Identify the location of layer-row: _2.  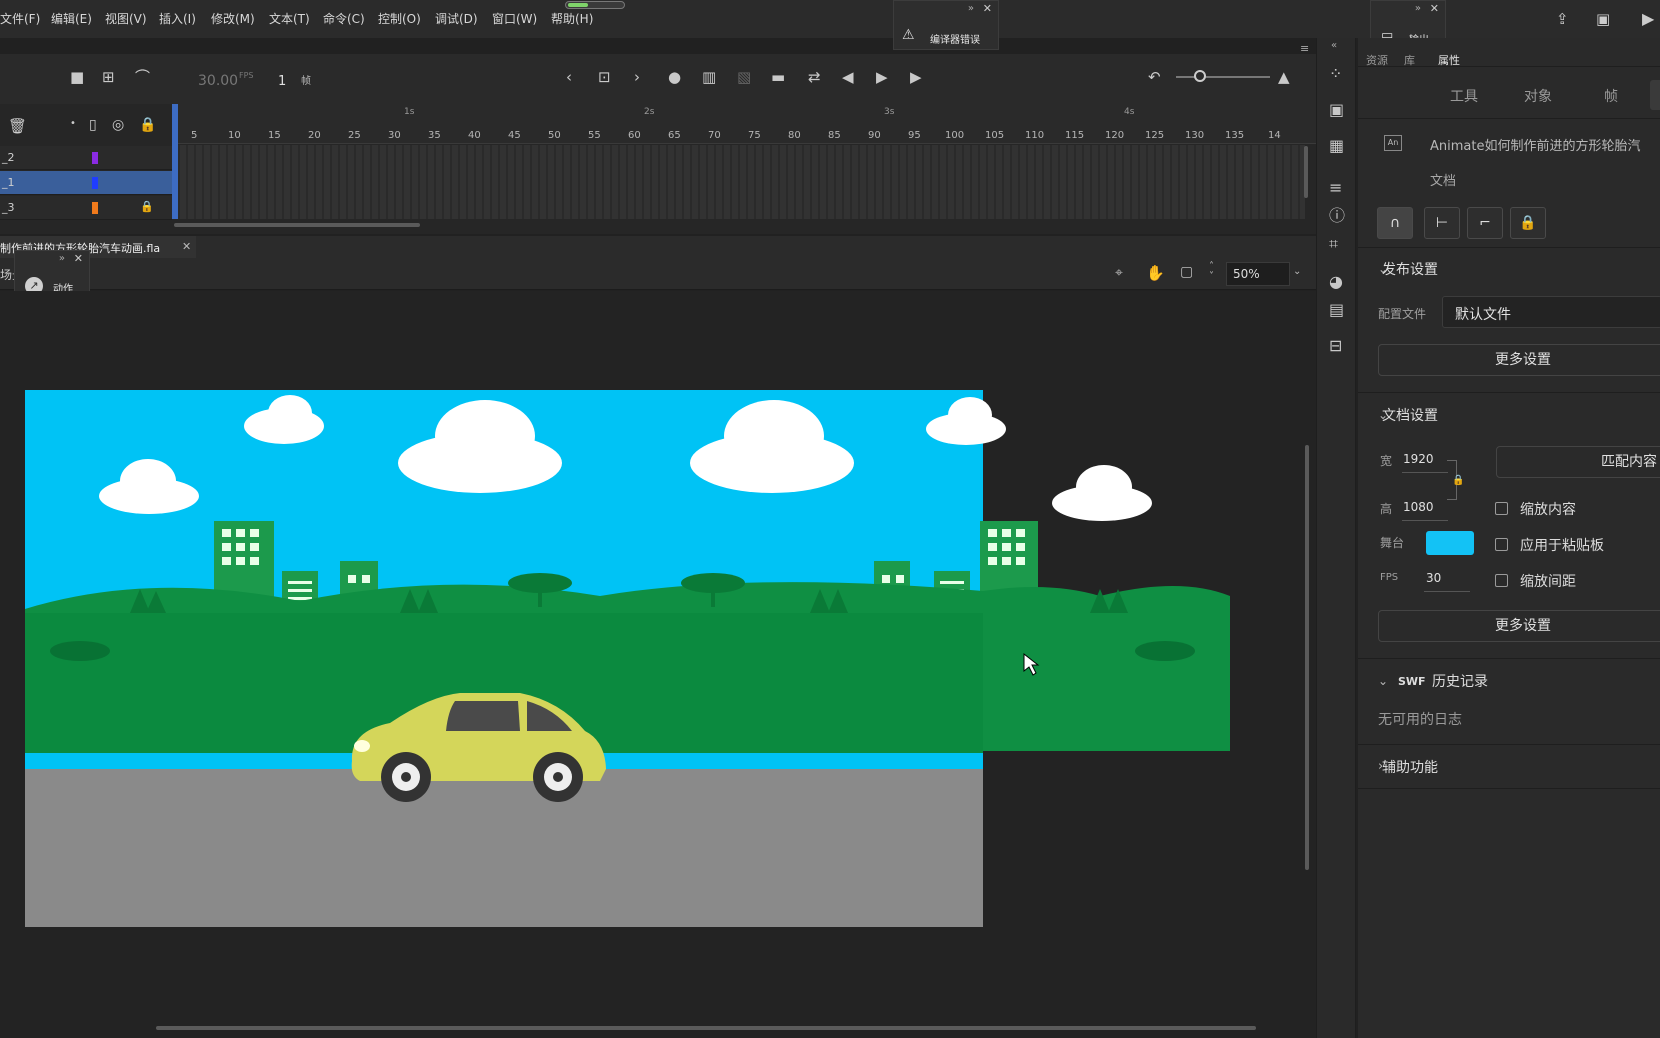
(86, 158).